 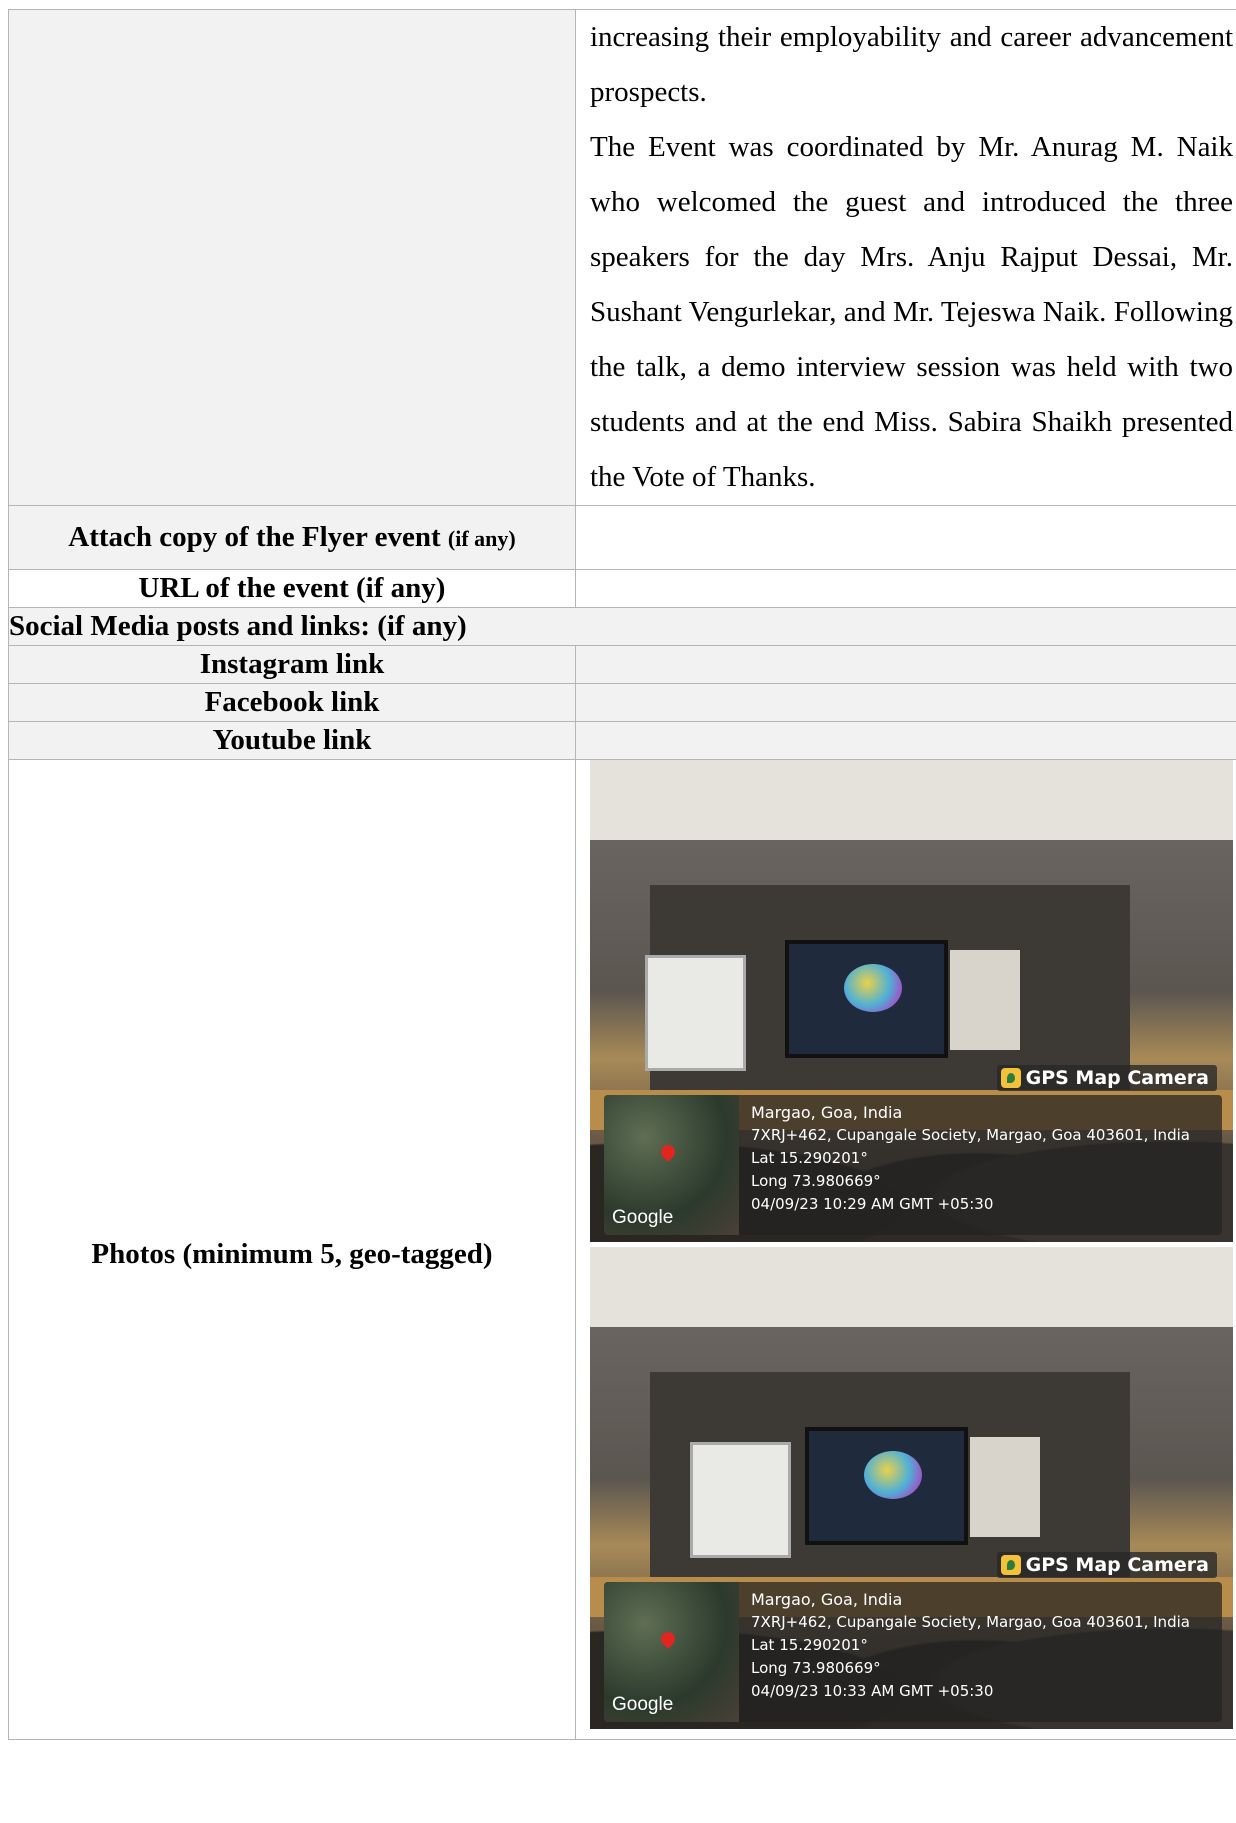 I want to click on instagram-row: Instagram link, so click(x=622, y=664).